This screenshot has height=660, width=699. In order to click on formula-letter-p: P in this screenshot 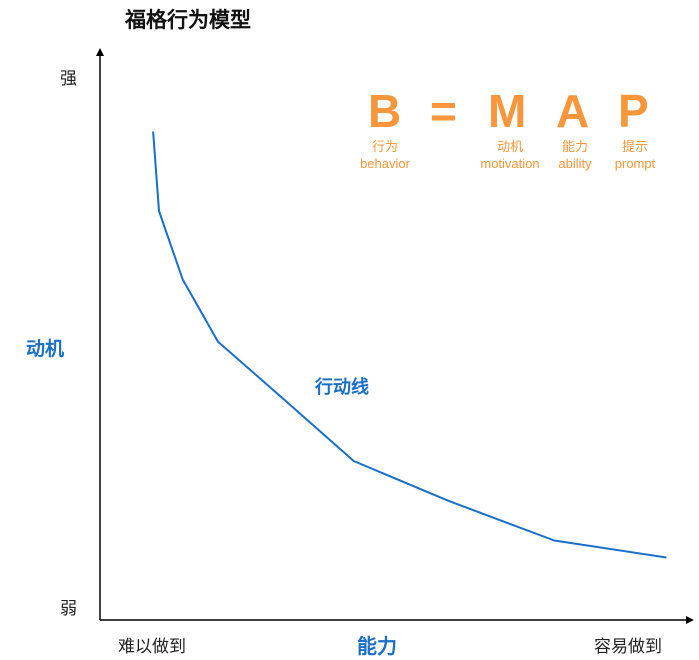, I will do `click(633, 111)`.